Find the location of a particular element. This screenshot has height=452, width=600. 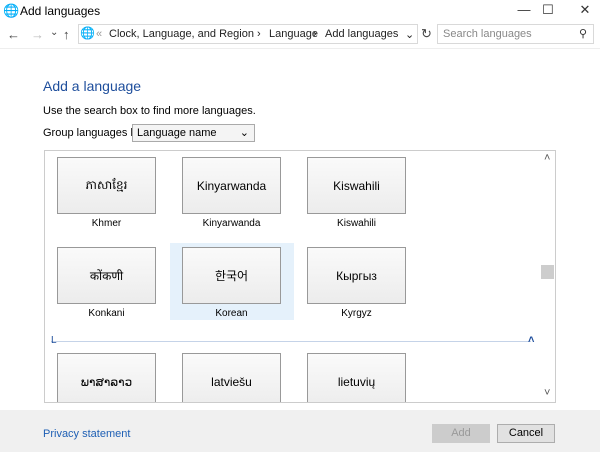

scroll-up-arrow: ˄ is located at coordinates (547, 158).